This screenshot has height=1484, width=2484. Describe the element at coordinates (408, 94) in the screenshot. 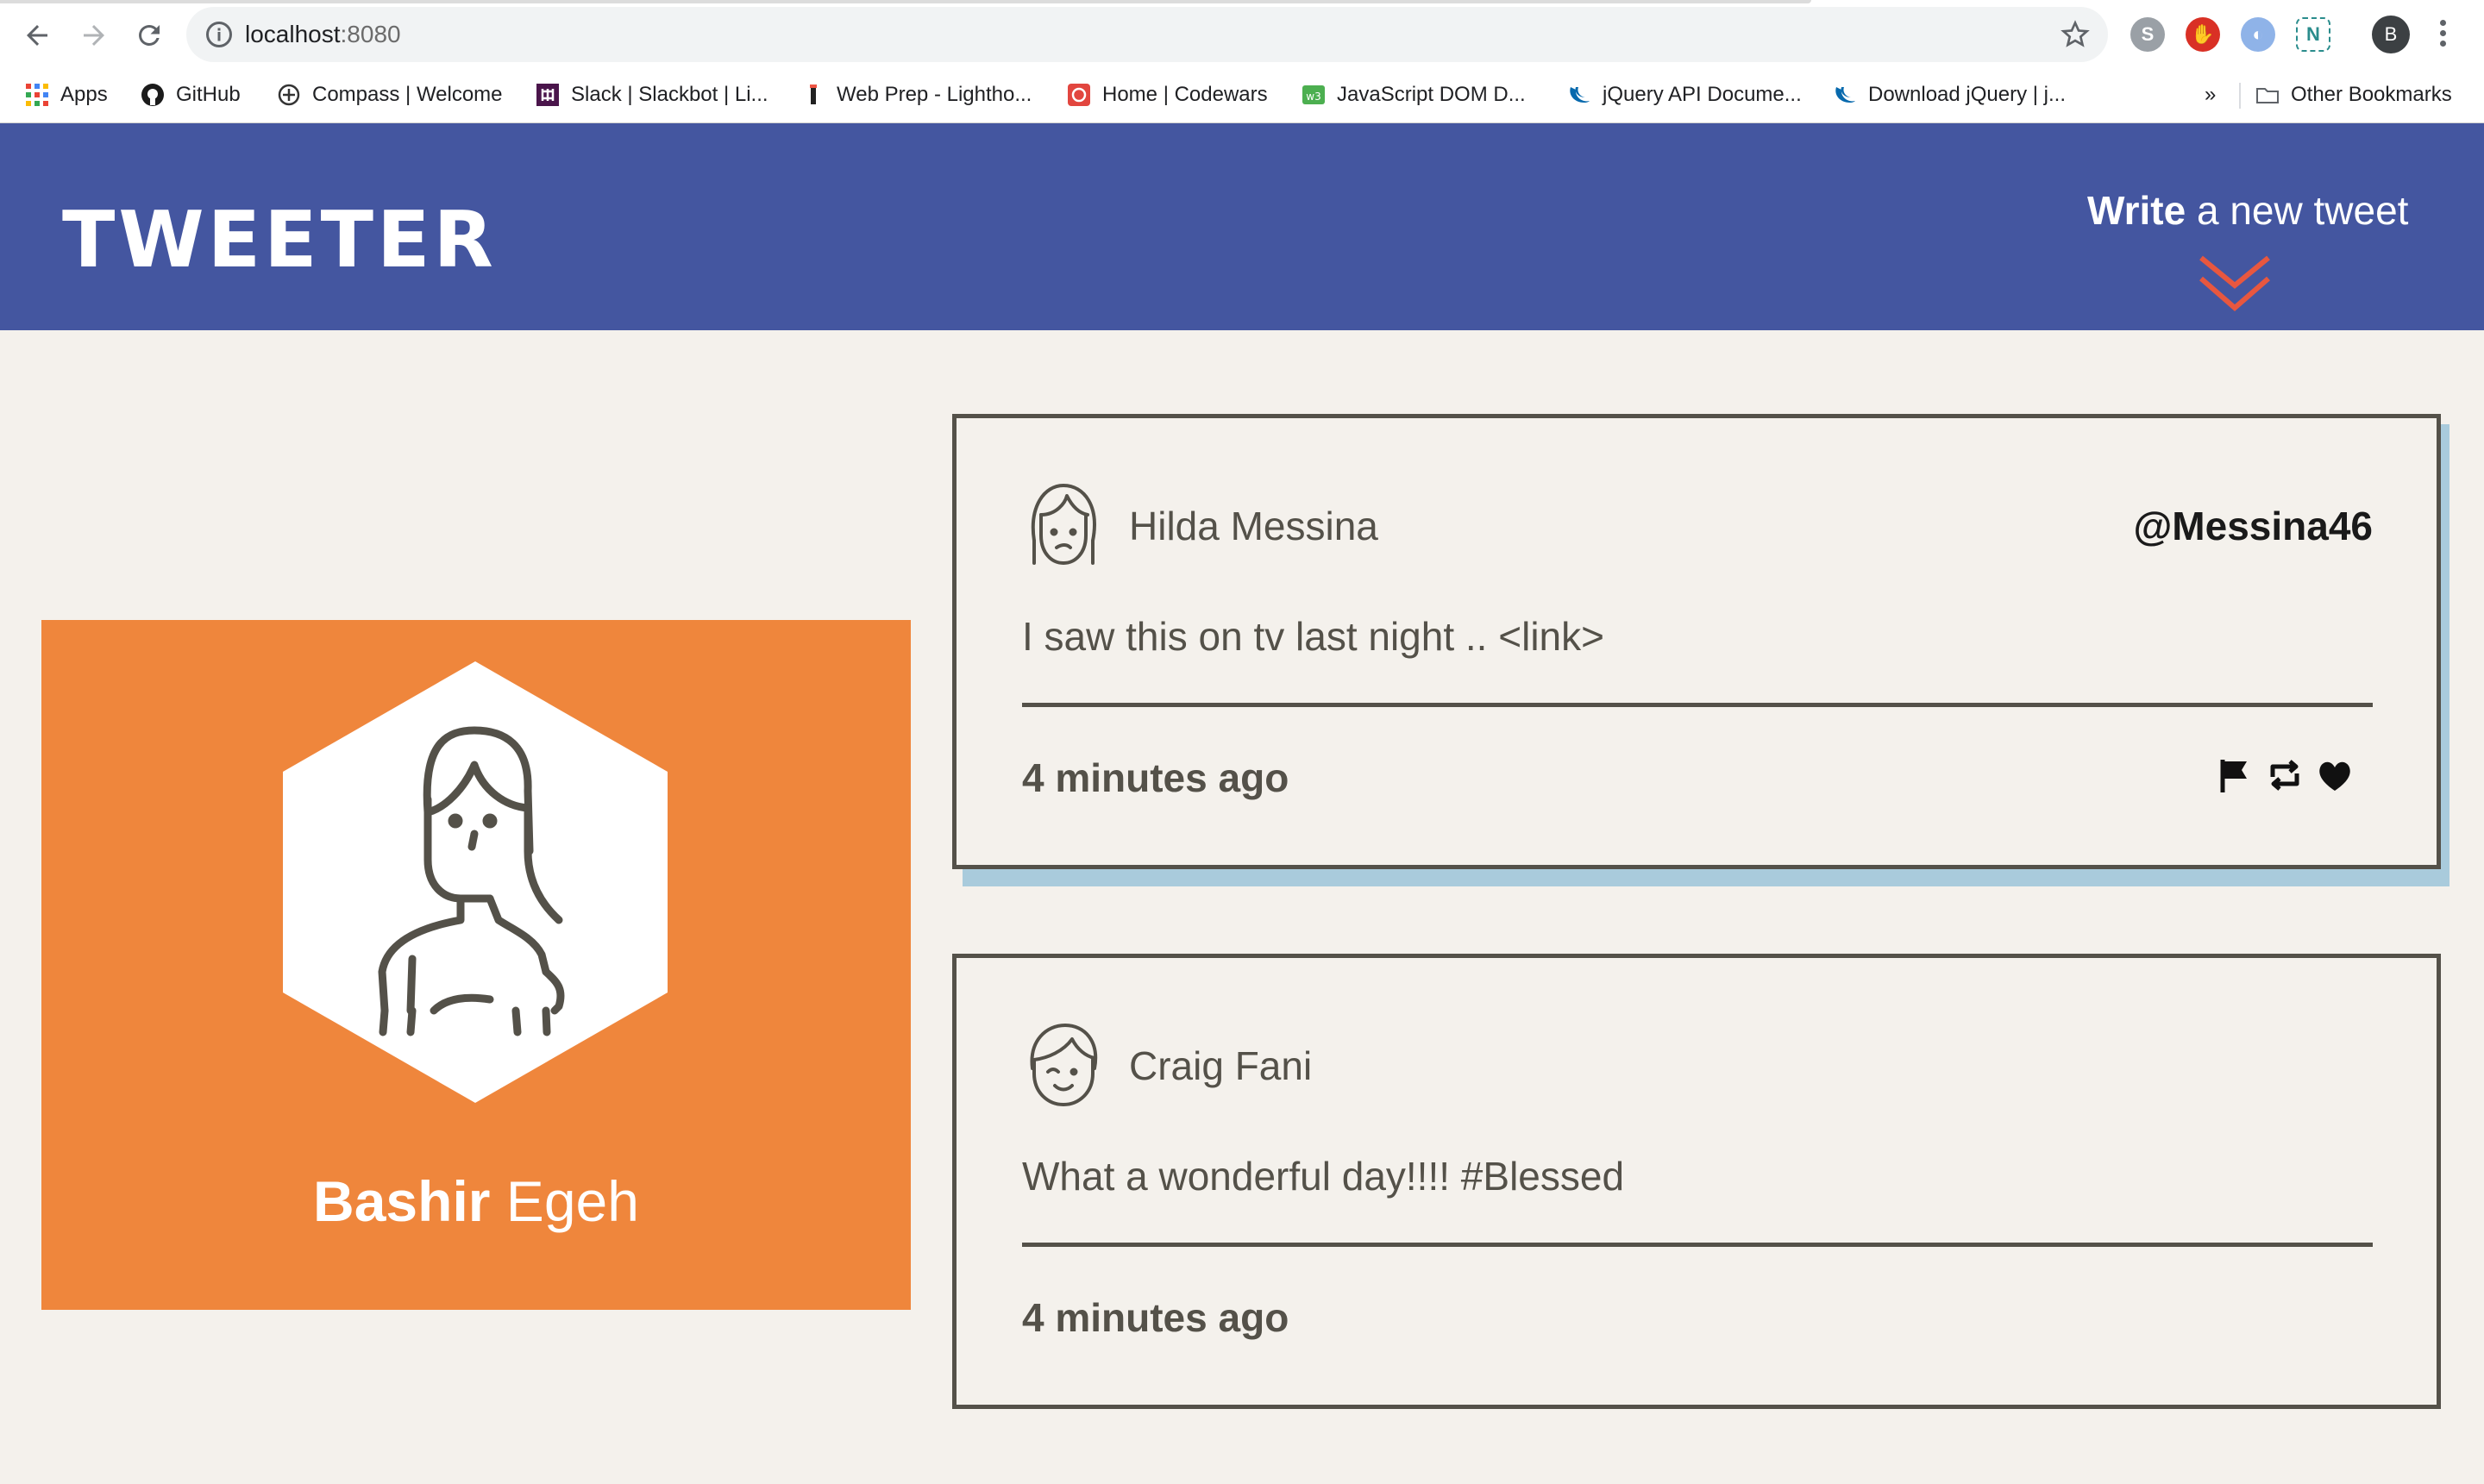

I see `bookmark-label: Compass | Welcome` at that location.